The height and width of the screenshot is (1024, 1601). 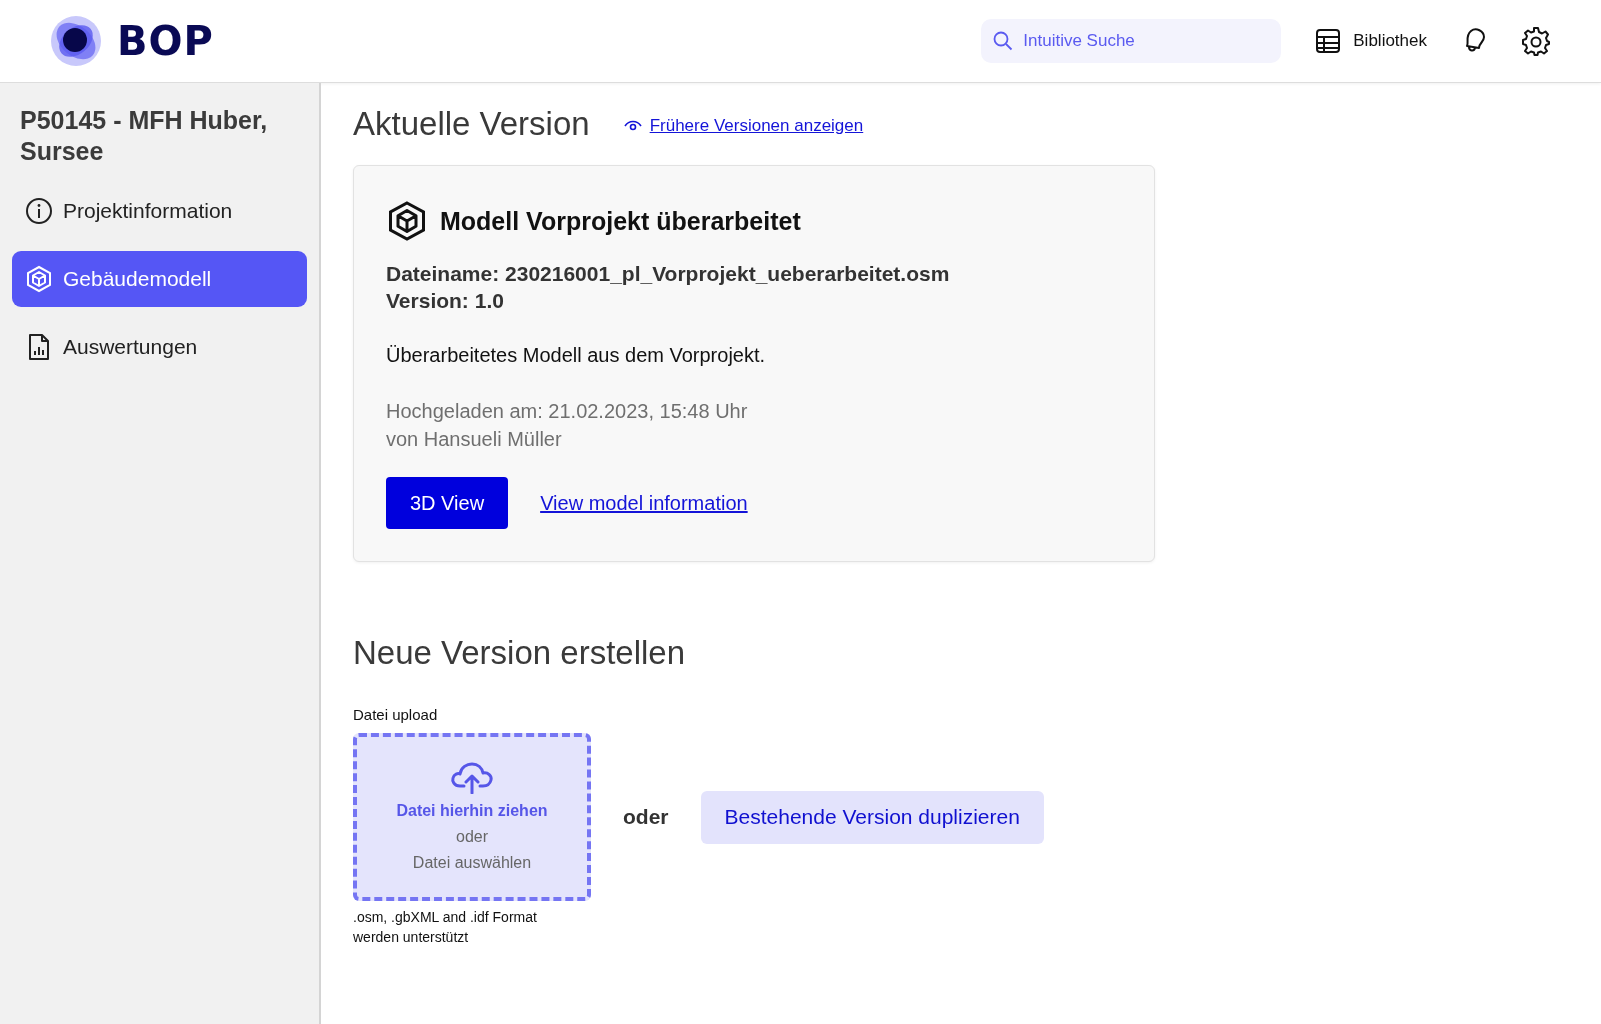 I want to click on previous-versions-link: Frühere Versionen anzeigen, so click(x=756, y=126).